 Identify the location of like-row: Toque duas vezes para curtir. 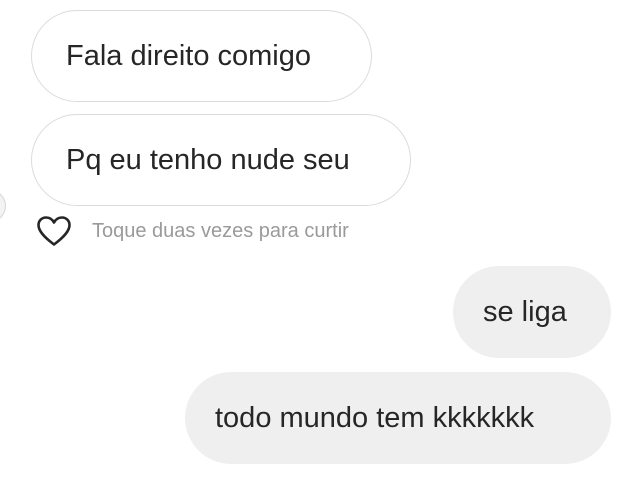
(192, 231).